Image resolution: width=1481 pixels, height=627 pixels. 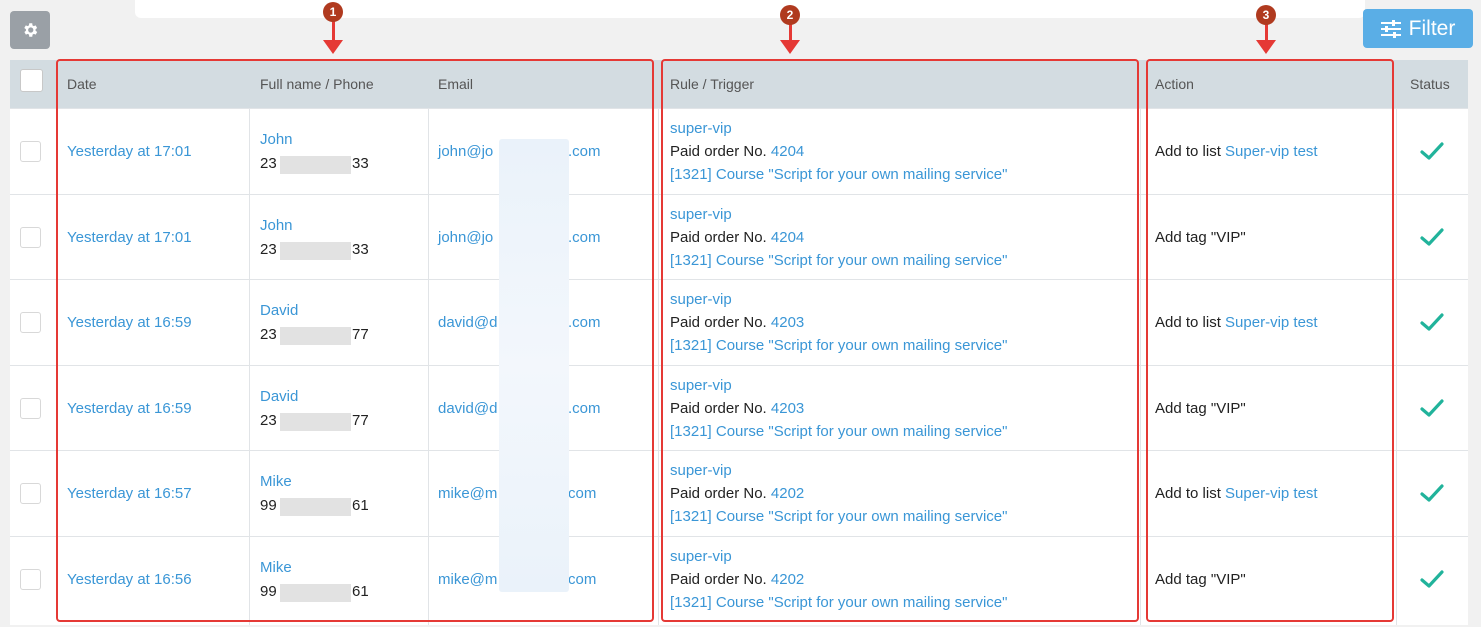 What do you see at coordinates (31, 80) in the screenshot?
I see `select-all-checkbox` at bounding box center [31, 80].